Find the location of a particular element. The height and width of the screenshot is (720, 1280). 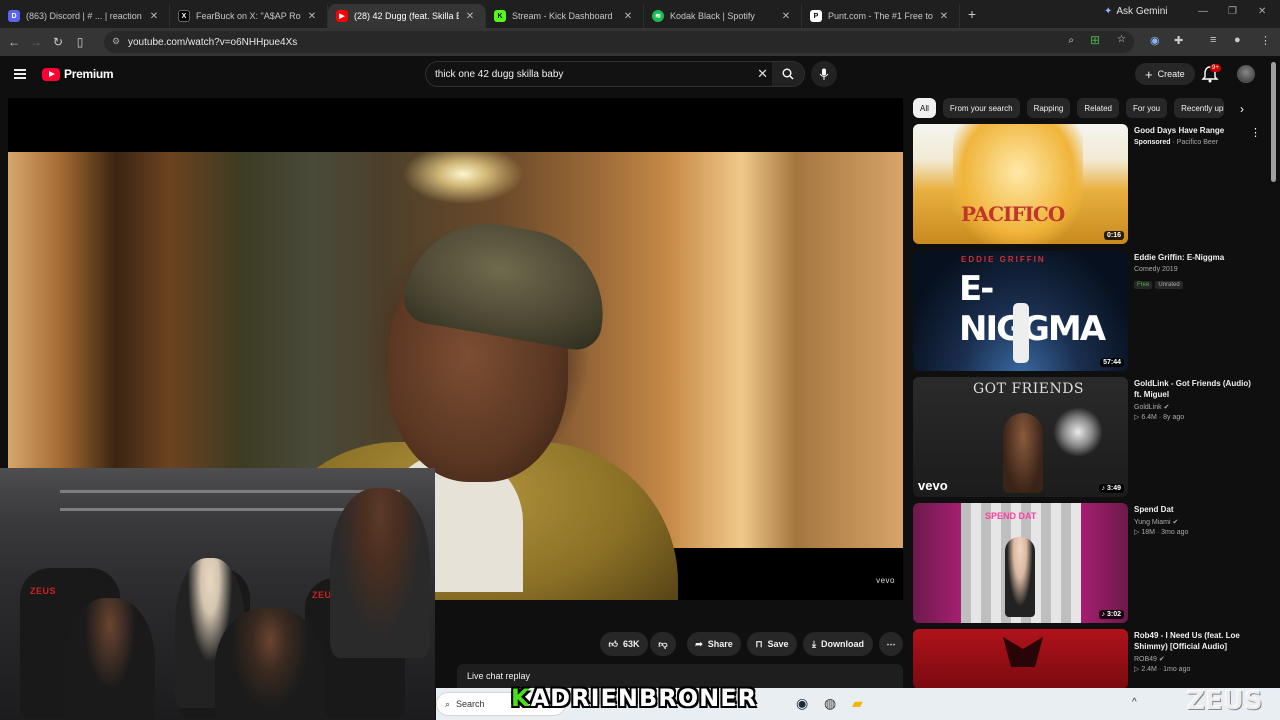

file-explorer-icon: ▰ is located at coordinates (857, 703).